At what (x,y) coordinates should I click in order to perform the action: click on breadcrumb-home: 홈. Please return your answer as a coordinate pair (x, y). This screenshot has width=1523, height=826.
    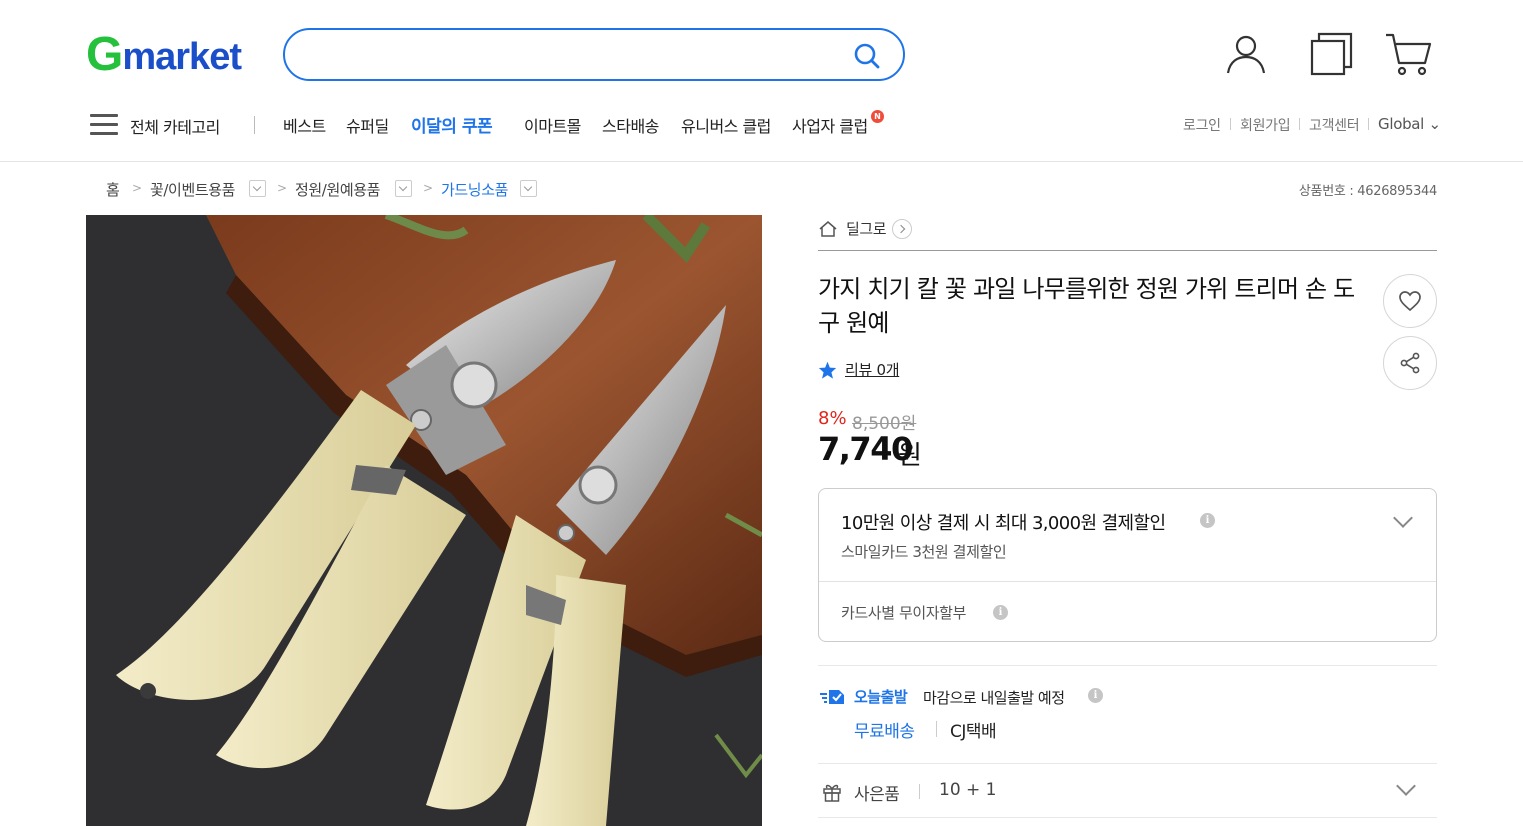
    Looking at the image, I should click on (113, 189).